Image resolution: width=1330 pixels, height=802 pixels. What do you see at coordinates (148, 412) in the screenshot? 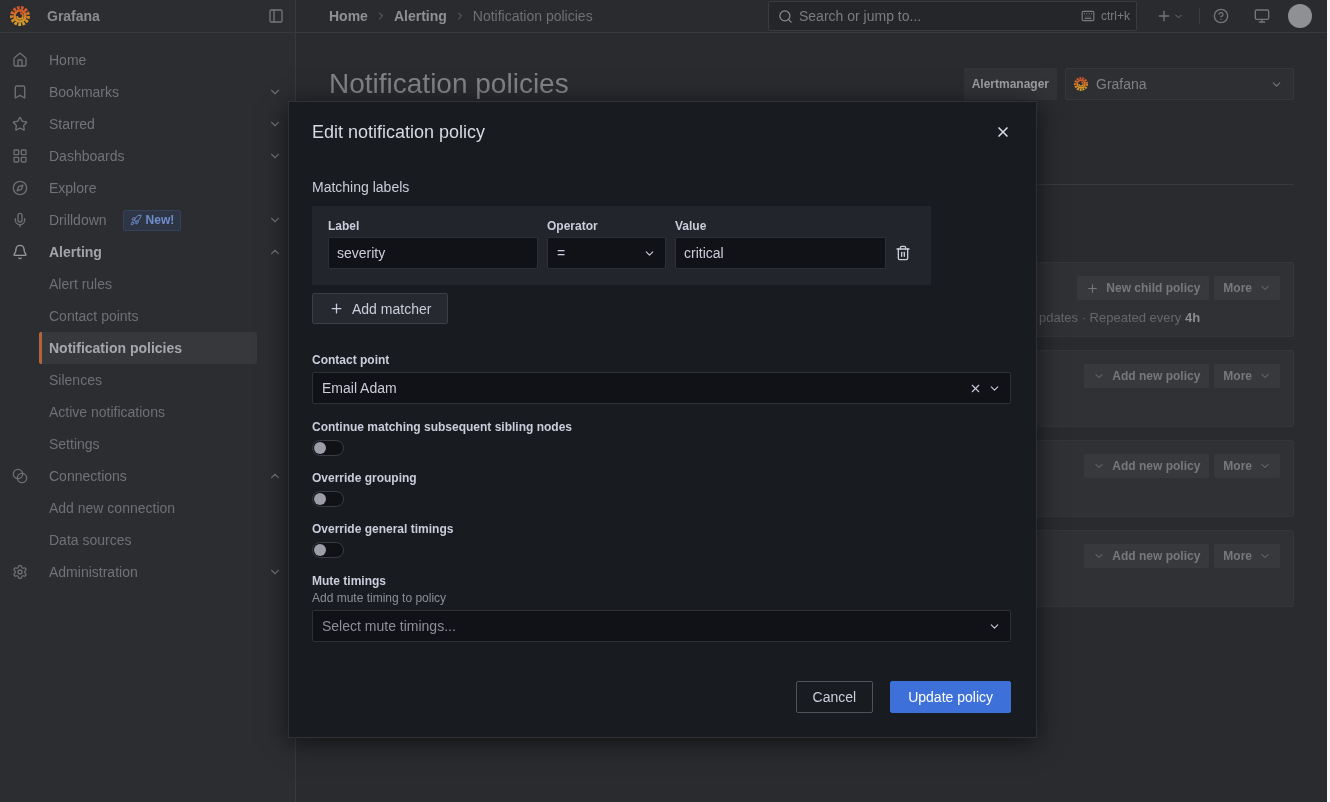
I see `nav-subitem: Active notifications` at bounding box center [148, 412].